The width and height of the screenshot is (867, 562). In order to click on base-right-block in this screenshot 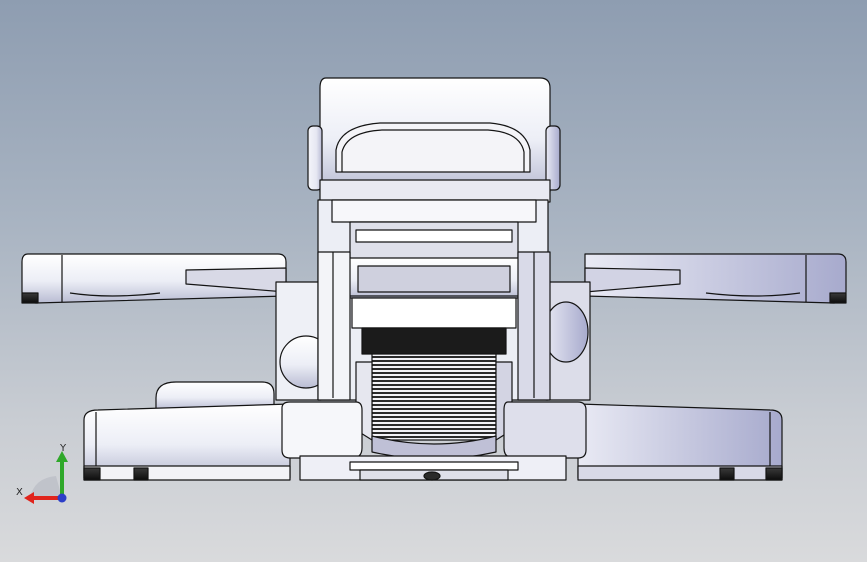, I will do `click(680, 442)`.